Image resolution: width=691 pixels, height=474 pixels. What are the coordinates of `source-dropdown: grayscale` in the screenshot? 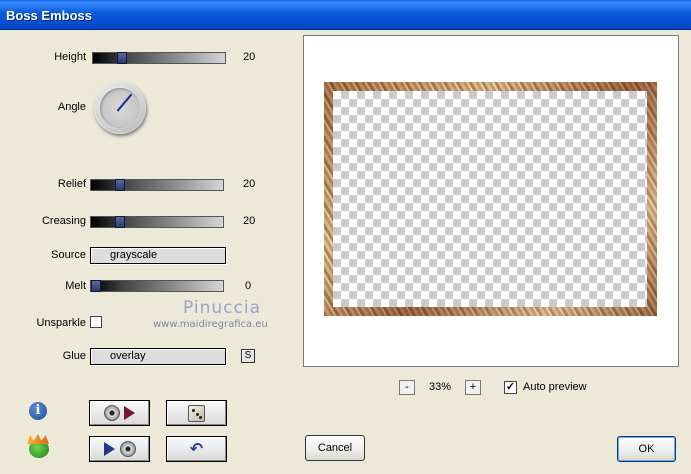 It's located at (158, 255).